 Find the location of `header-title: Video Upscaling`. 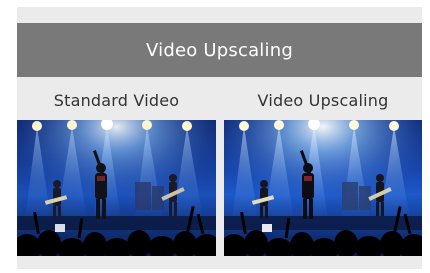

header-title: Video Upscaling is located at coordinates (219, 50).